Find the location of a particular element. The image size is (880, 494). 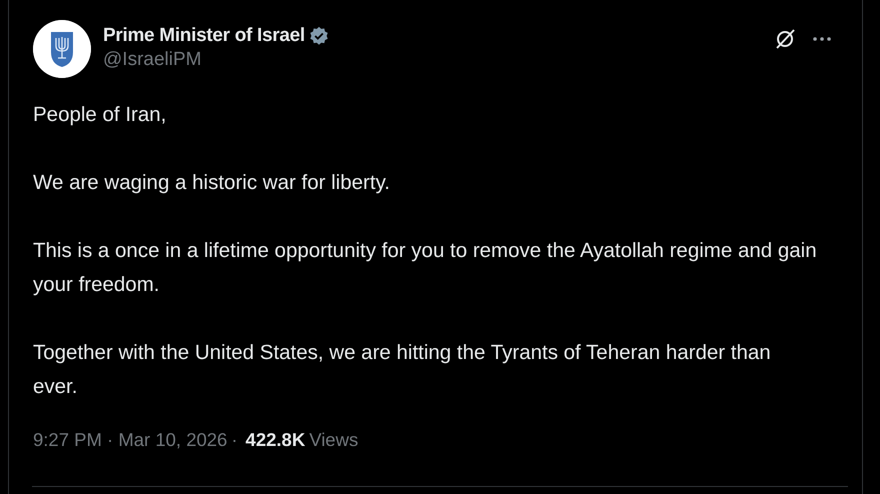

tweet-paragraph: We are waging a historic war for liberty. is located at coordinates (212, 183).